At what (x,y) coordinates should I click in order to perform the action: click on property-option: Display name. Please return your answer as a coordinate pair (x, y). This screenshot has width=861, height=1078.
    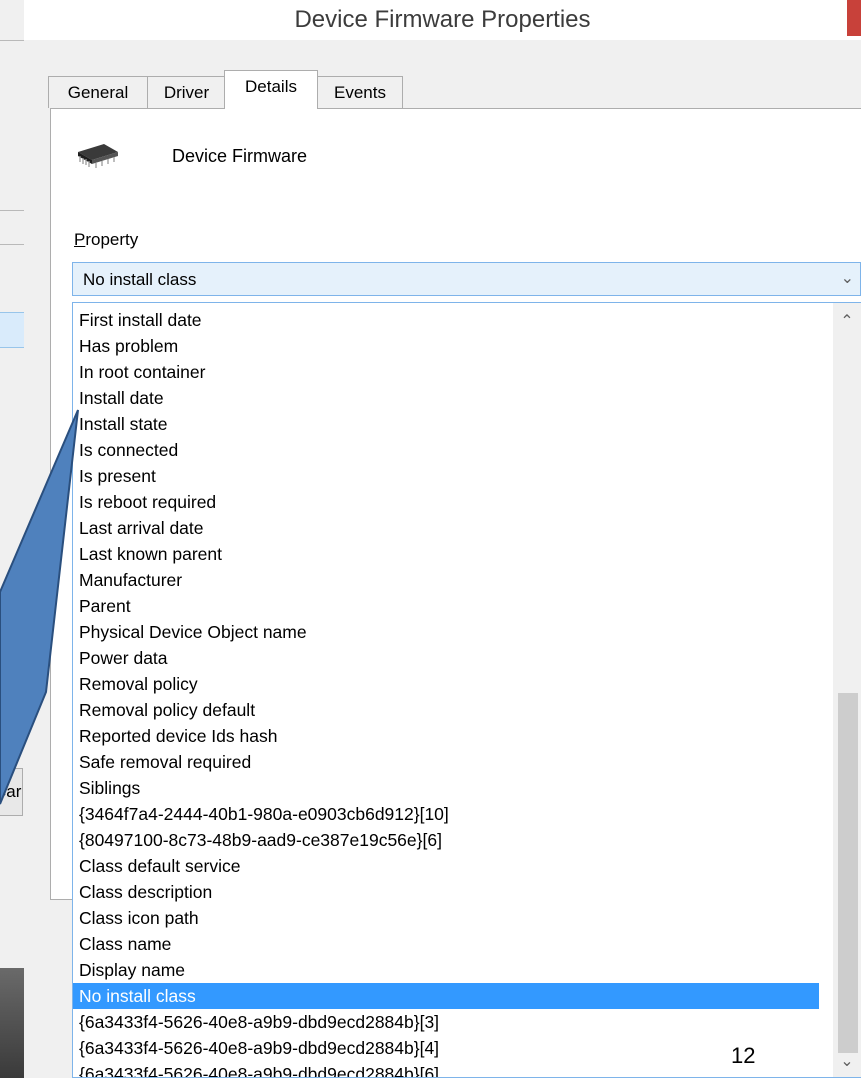
    Looking at the image, I should click on (446, 970).